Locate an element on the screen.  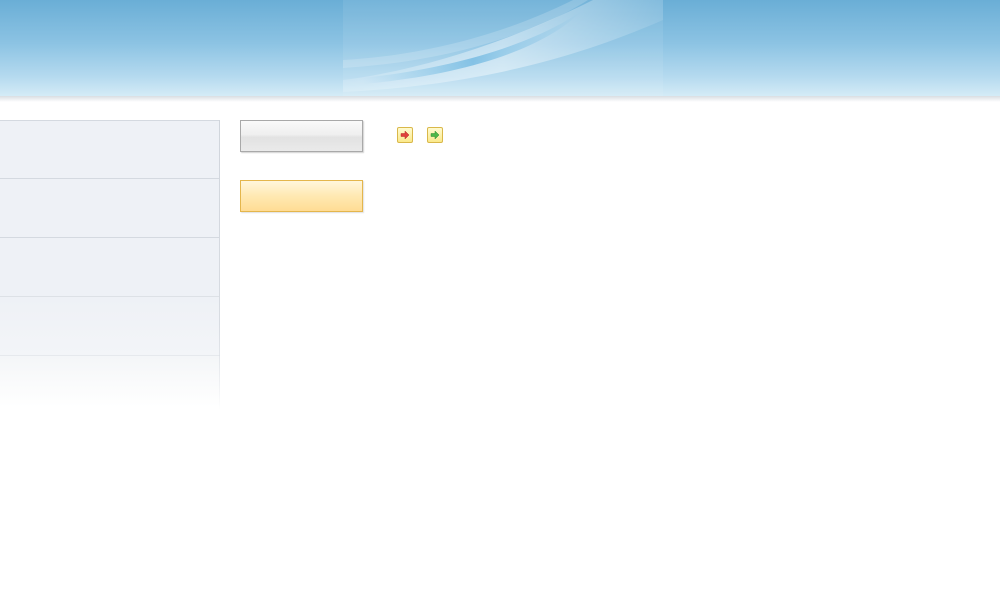
arrow-right-red-icon is located at coordinates (405, 135).